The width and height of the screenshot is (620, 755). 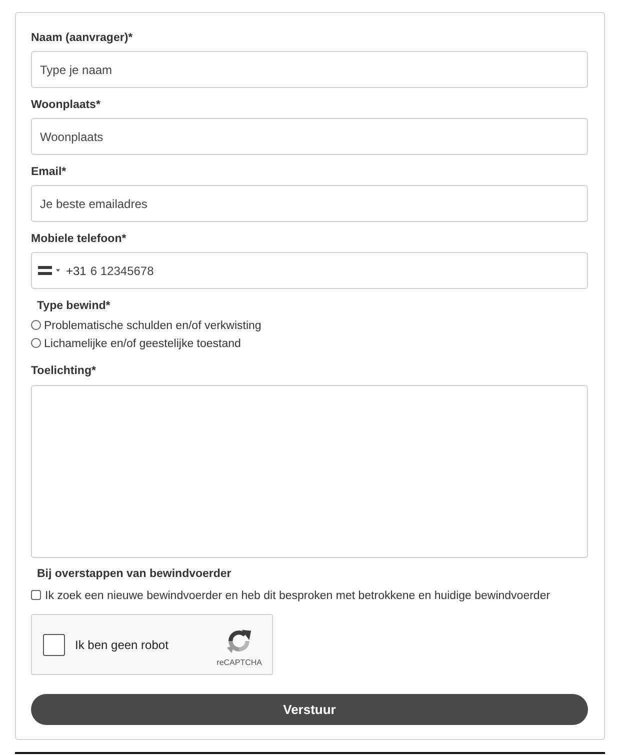 I want to click on phone-field: +31 6 12345678, so click(x=309, y=270).